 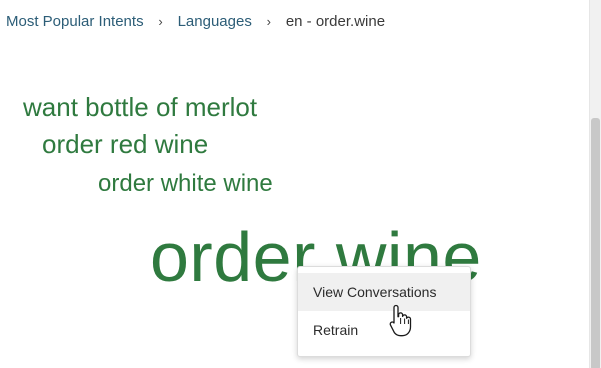 I want to click on vertical-scrollbar, so click(x=595, y=184).